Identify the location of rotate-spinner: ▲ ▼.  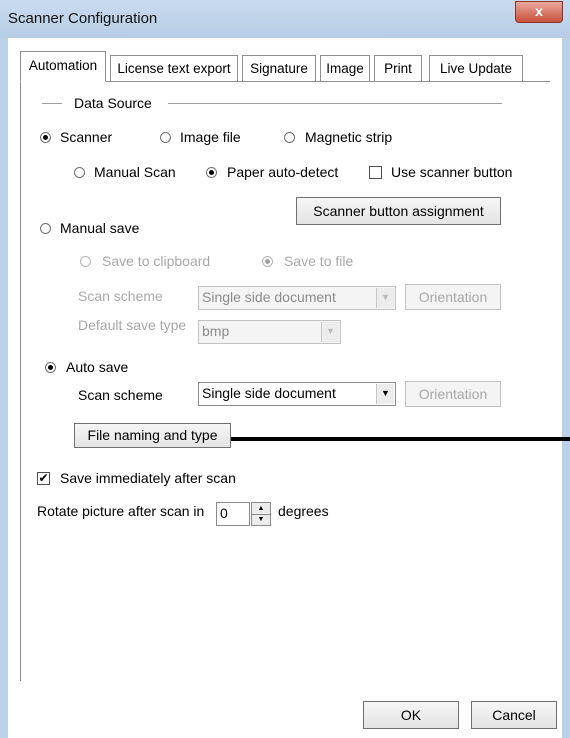
(261, 514).